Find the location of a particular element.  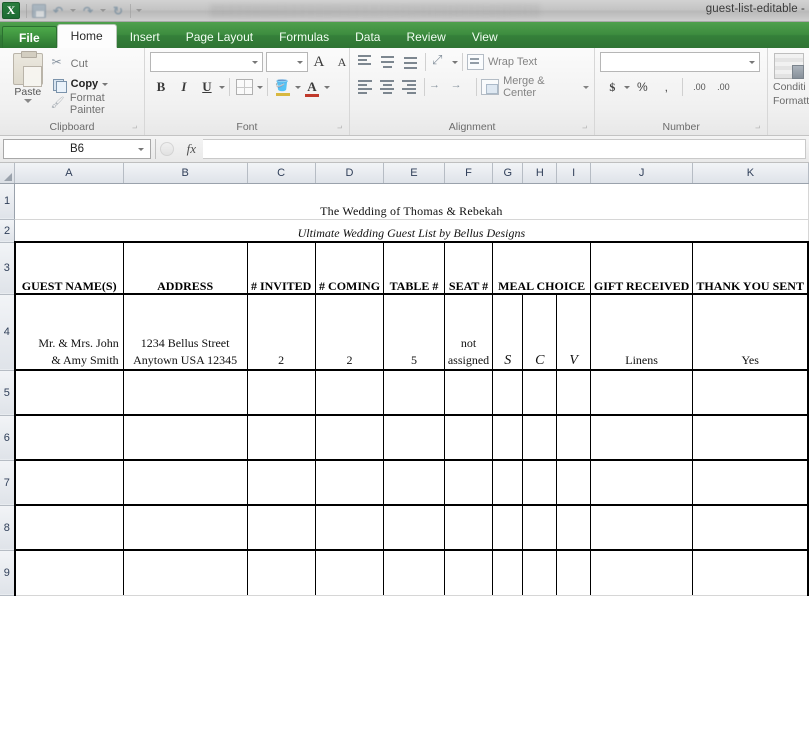

cell-j4-gift-received: Linens is located at coordinates (642, 332).